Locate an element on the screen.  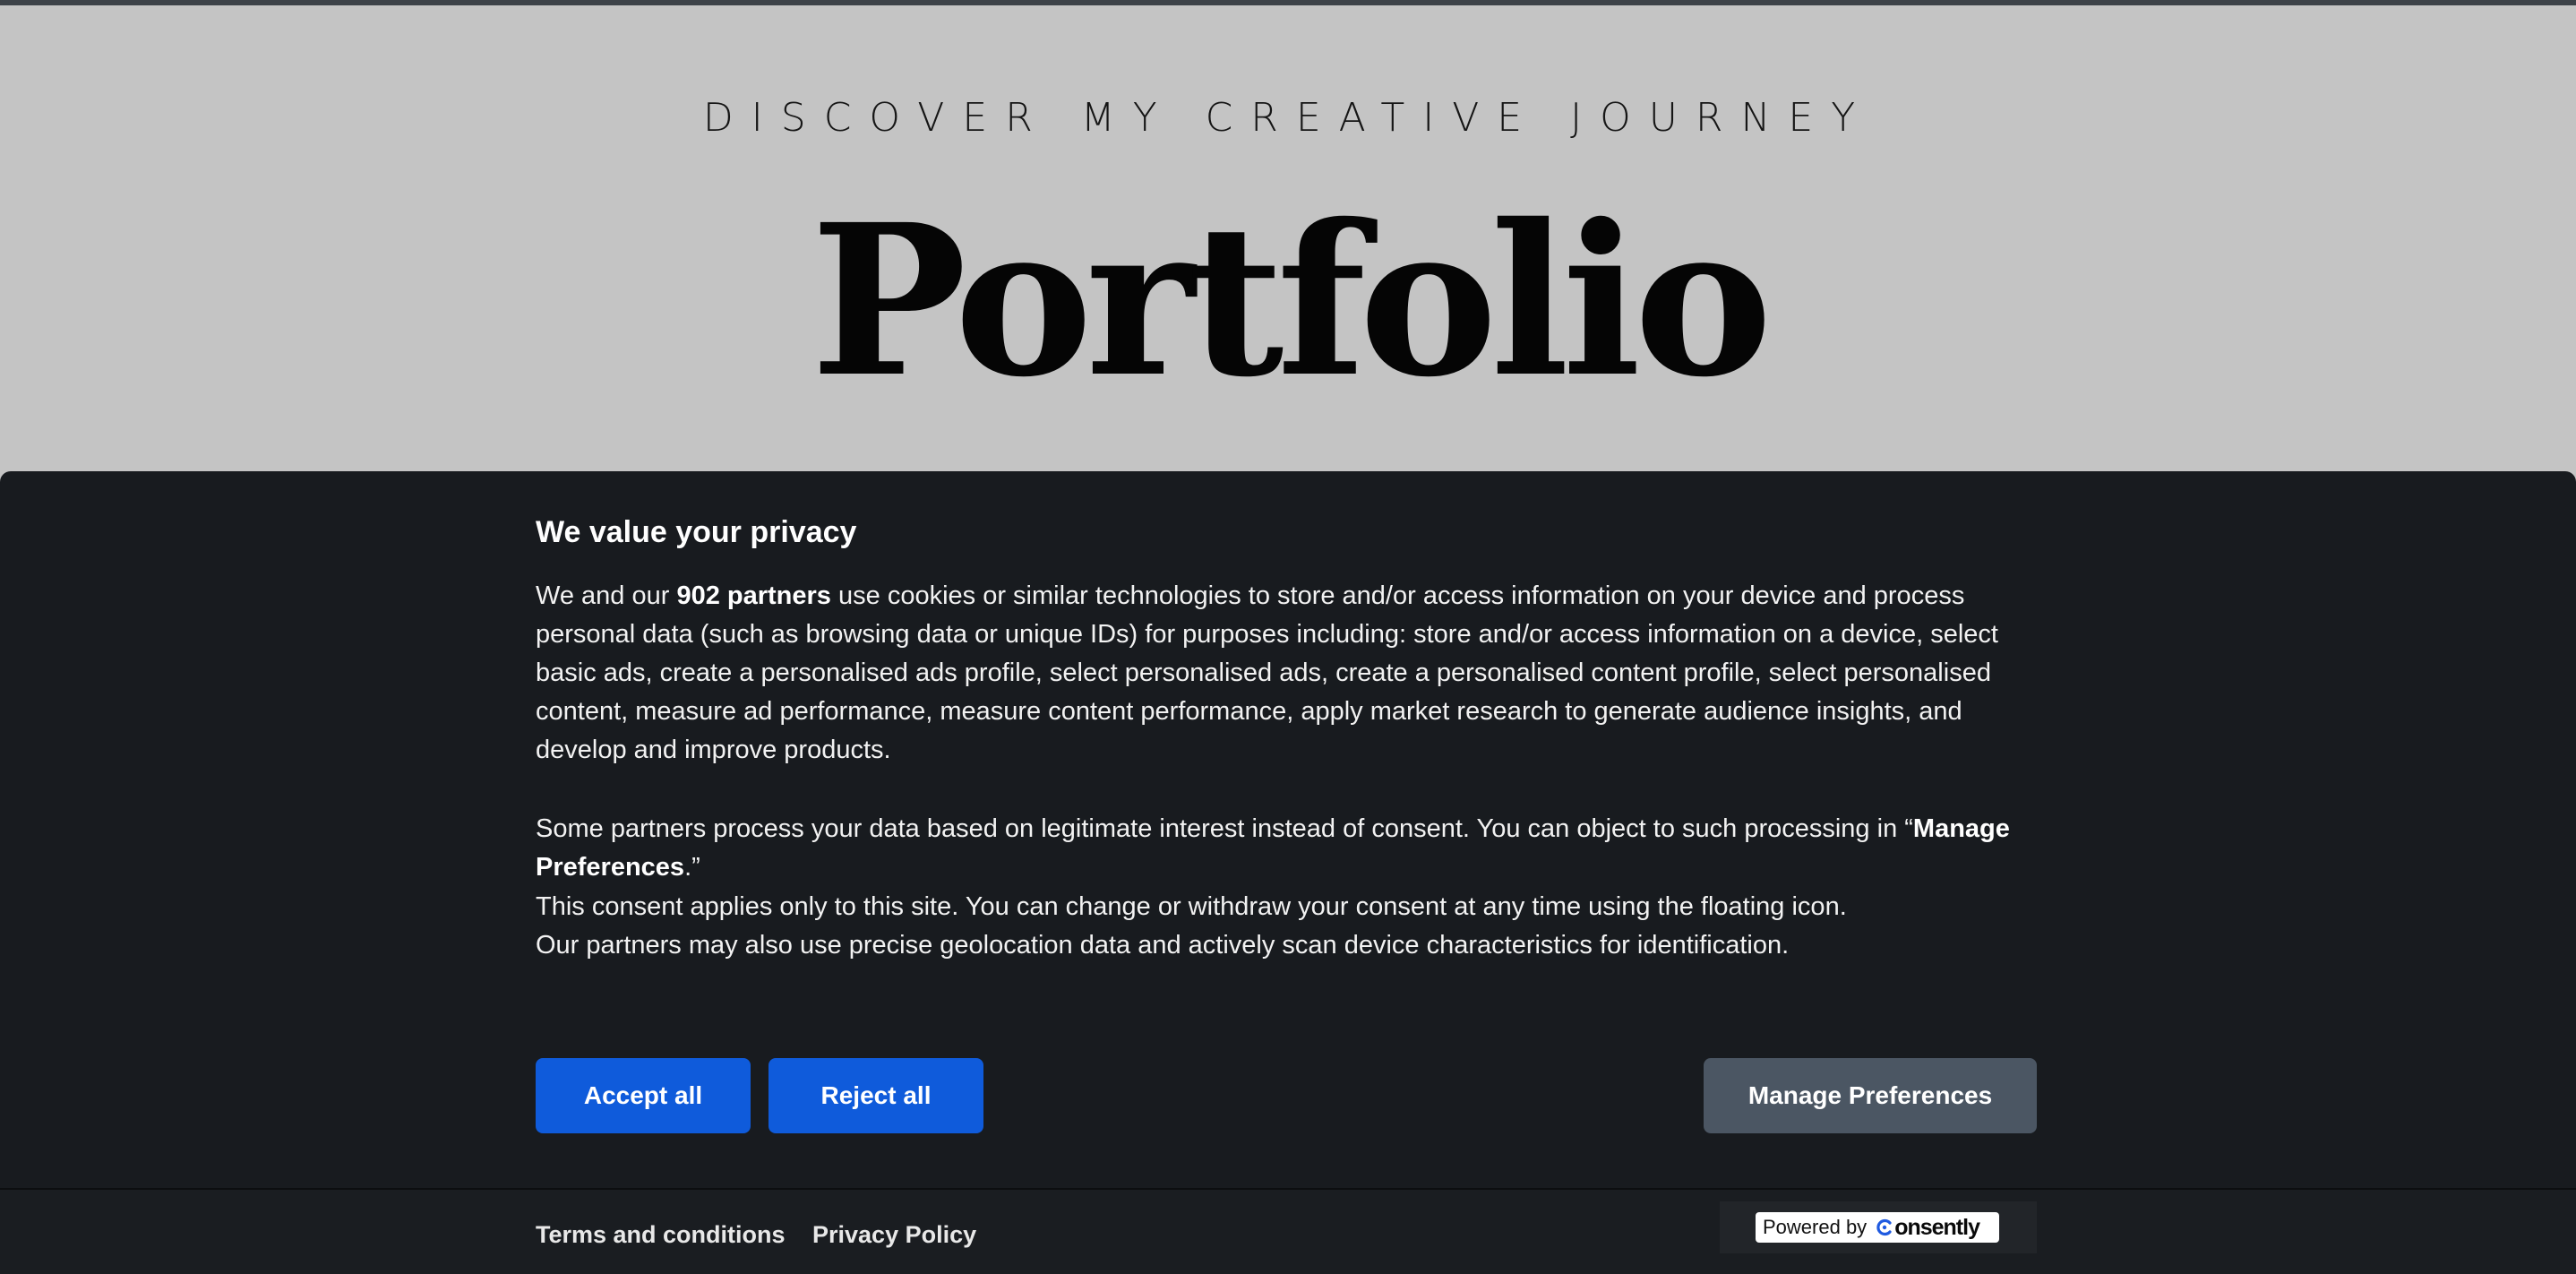
consent-footer is located at coordinates (1288, 1232).